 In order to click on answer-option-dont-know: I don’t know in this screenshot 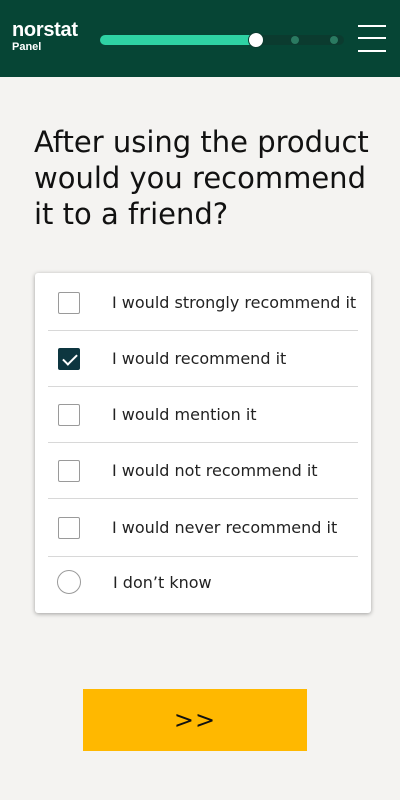, I will do `click(203, 582)`.